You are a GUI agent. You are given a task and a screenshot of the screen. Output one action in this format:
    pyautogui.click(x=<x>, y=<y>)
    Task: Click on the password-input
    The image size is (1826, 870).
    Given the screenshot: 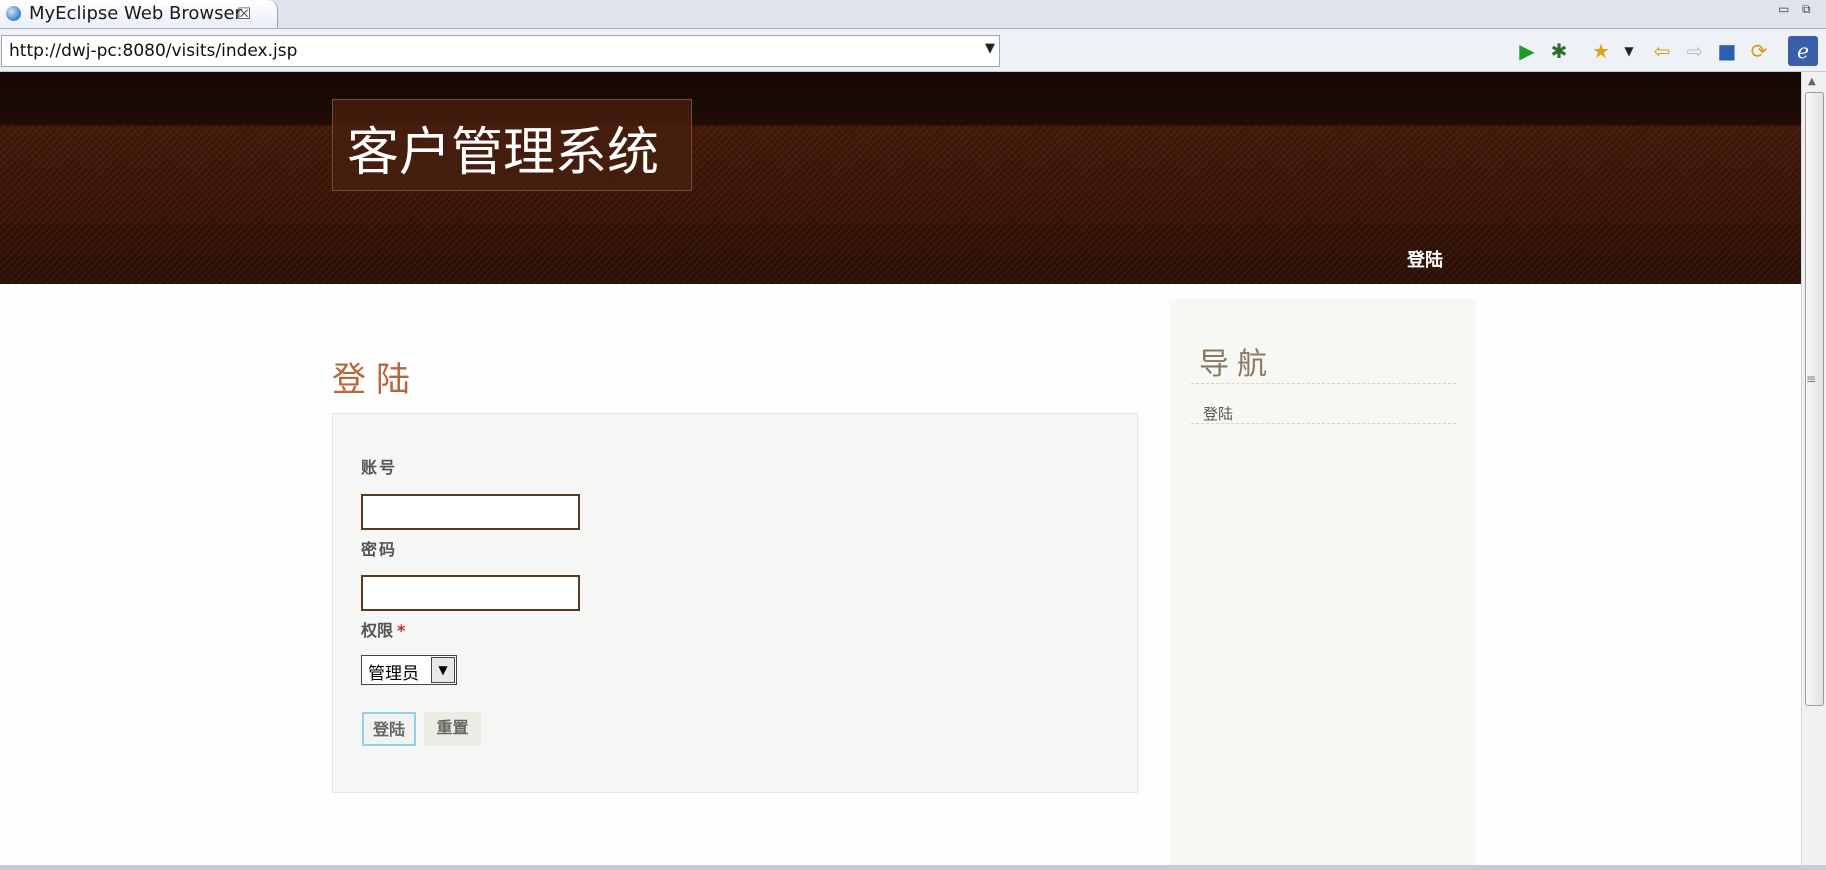 What is the action you would take?
    pyautogui.click(x=470, y=593)
    